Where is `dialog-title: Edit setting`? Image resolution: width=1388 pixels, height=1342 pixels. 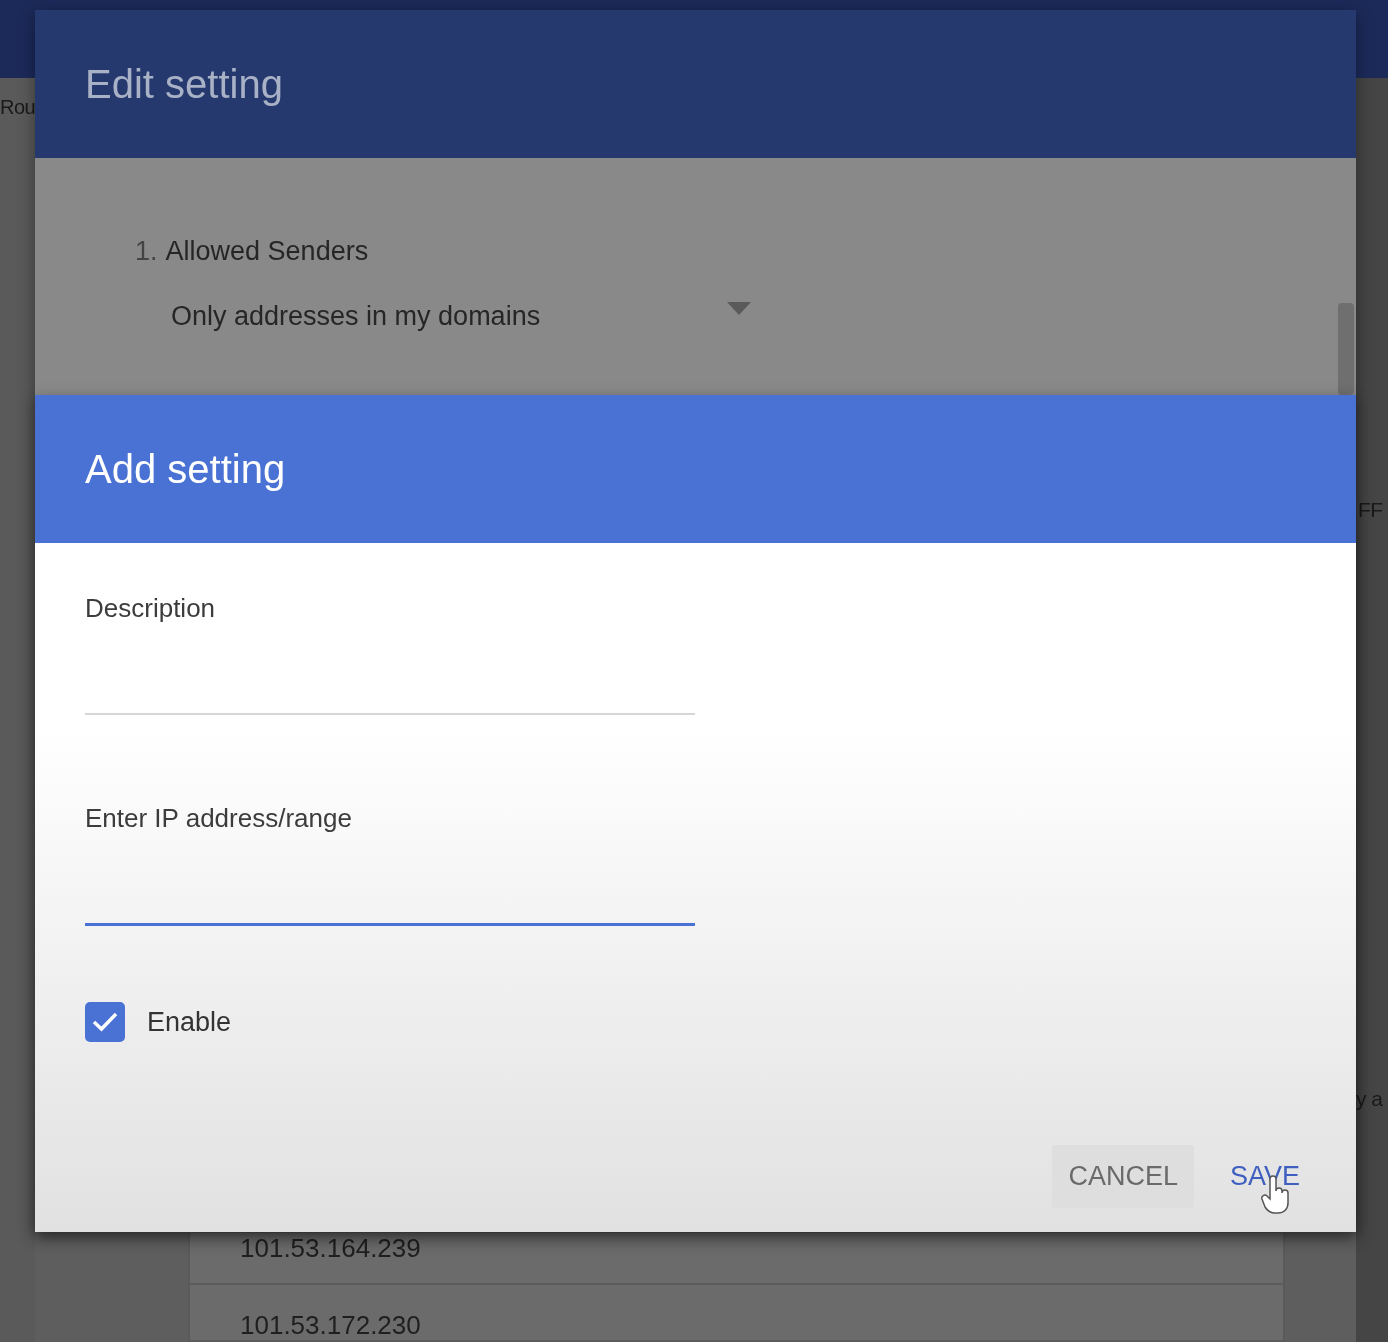
dialog-title: Edit setting is located at coordinates (184, 84).